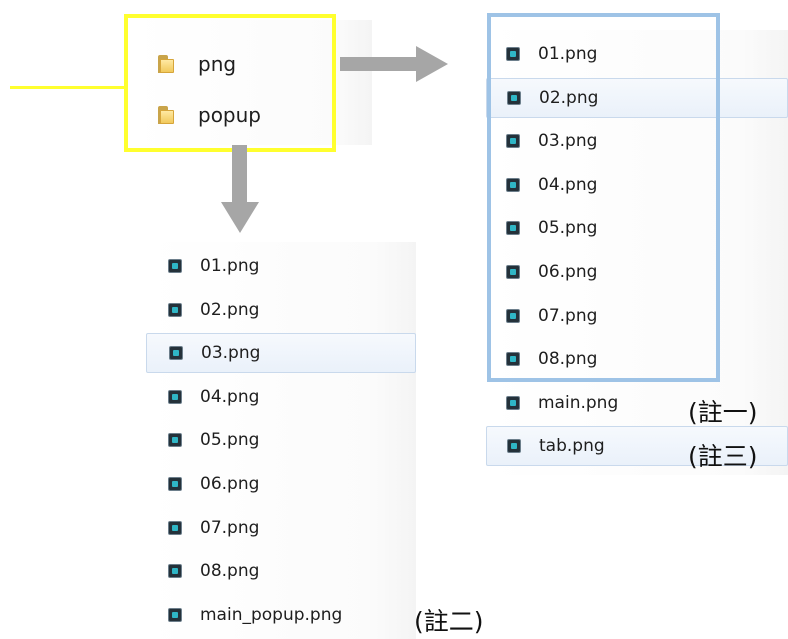 This screenshot has height=639, width=788. What do you see at coordinates (394, 64) in the screenshot?
I see `arrow-right` at bounding box center [394, 64].